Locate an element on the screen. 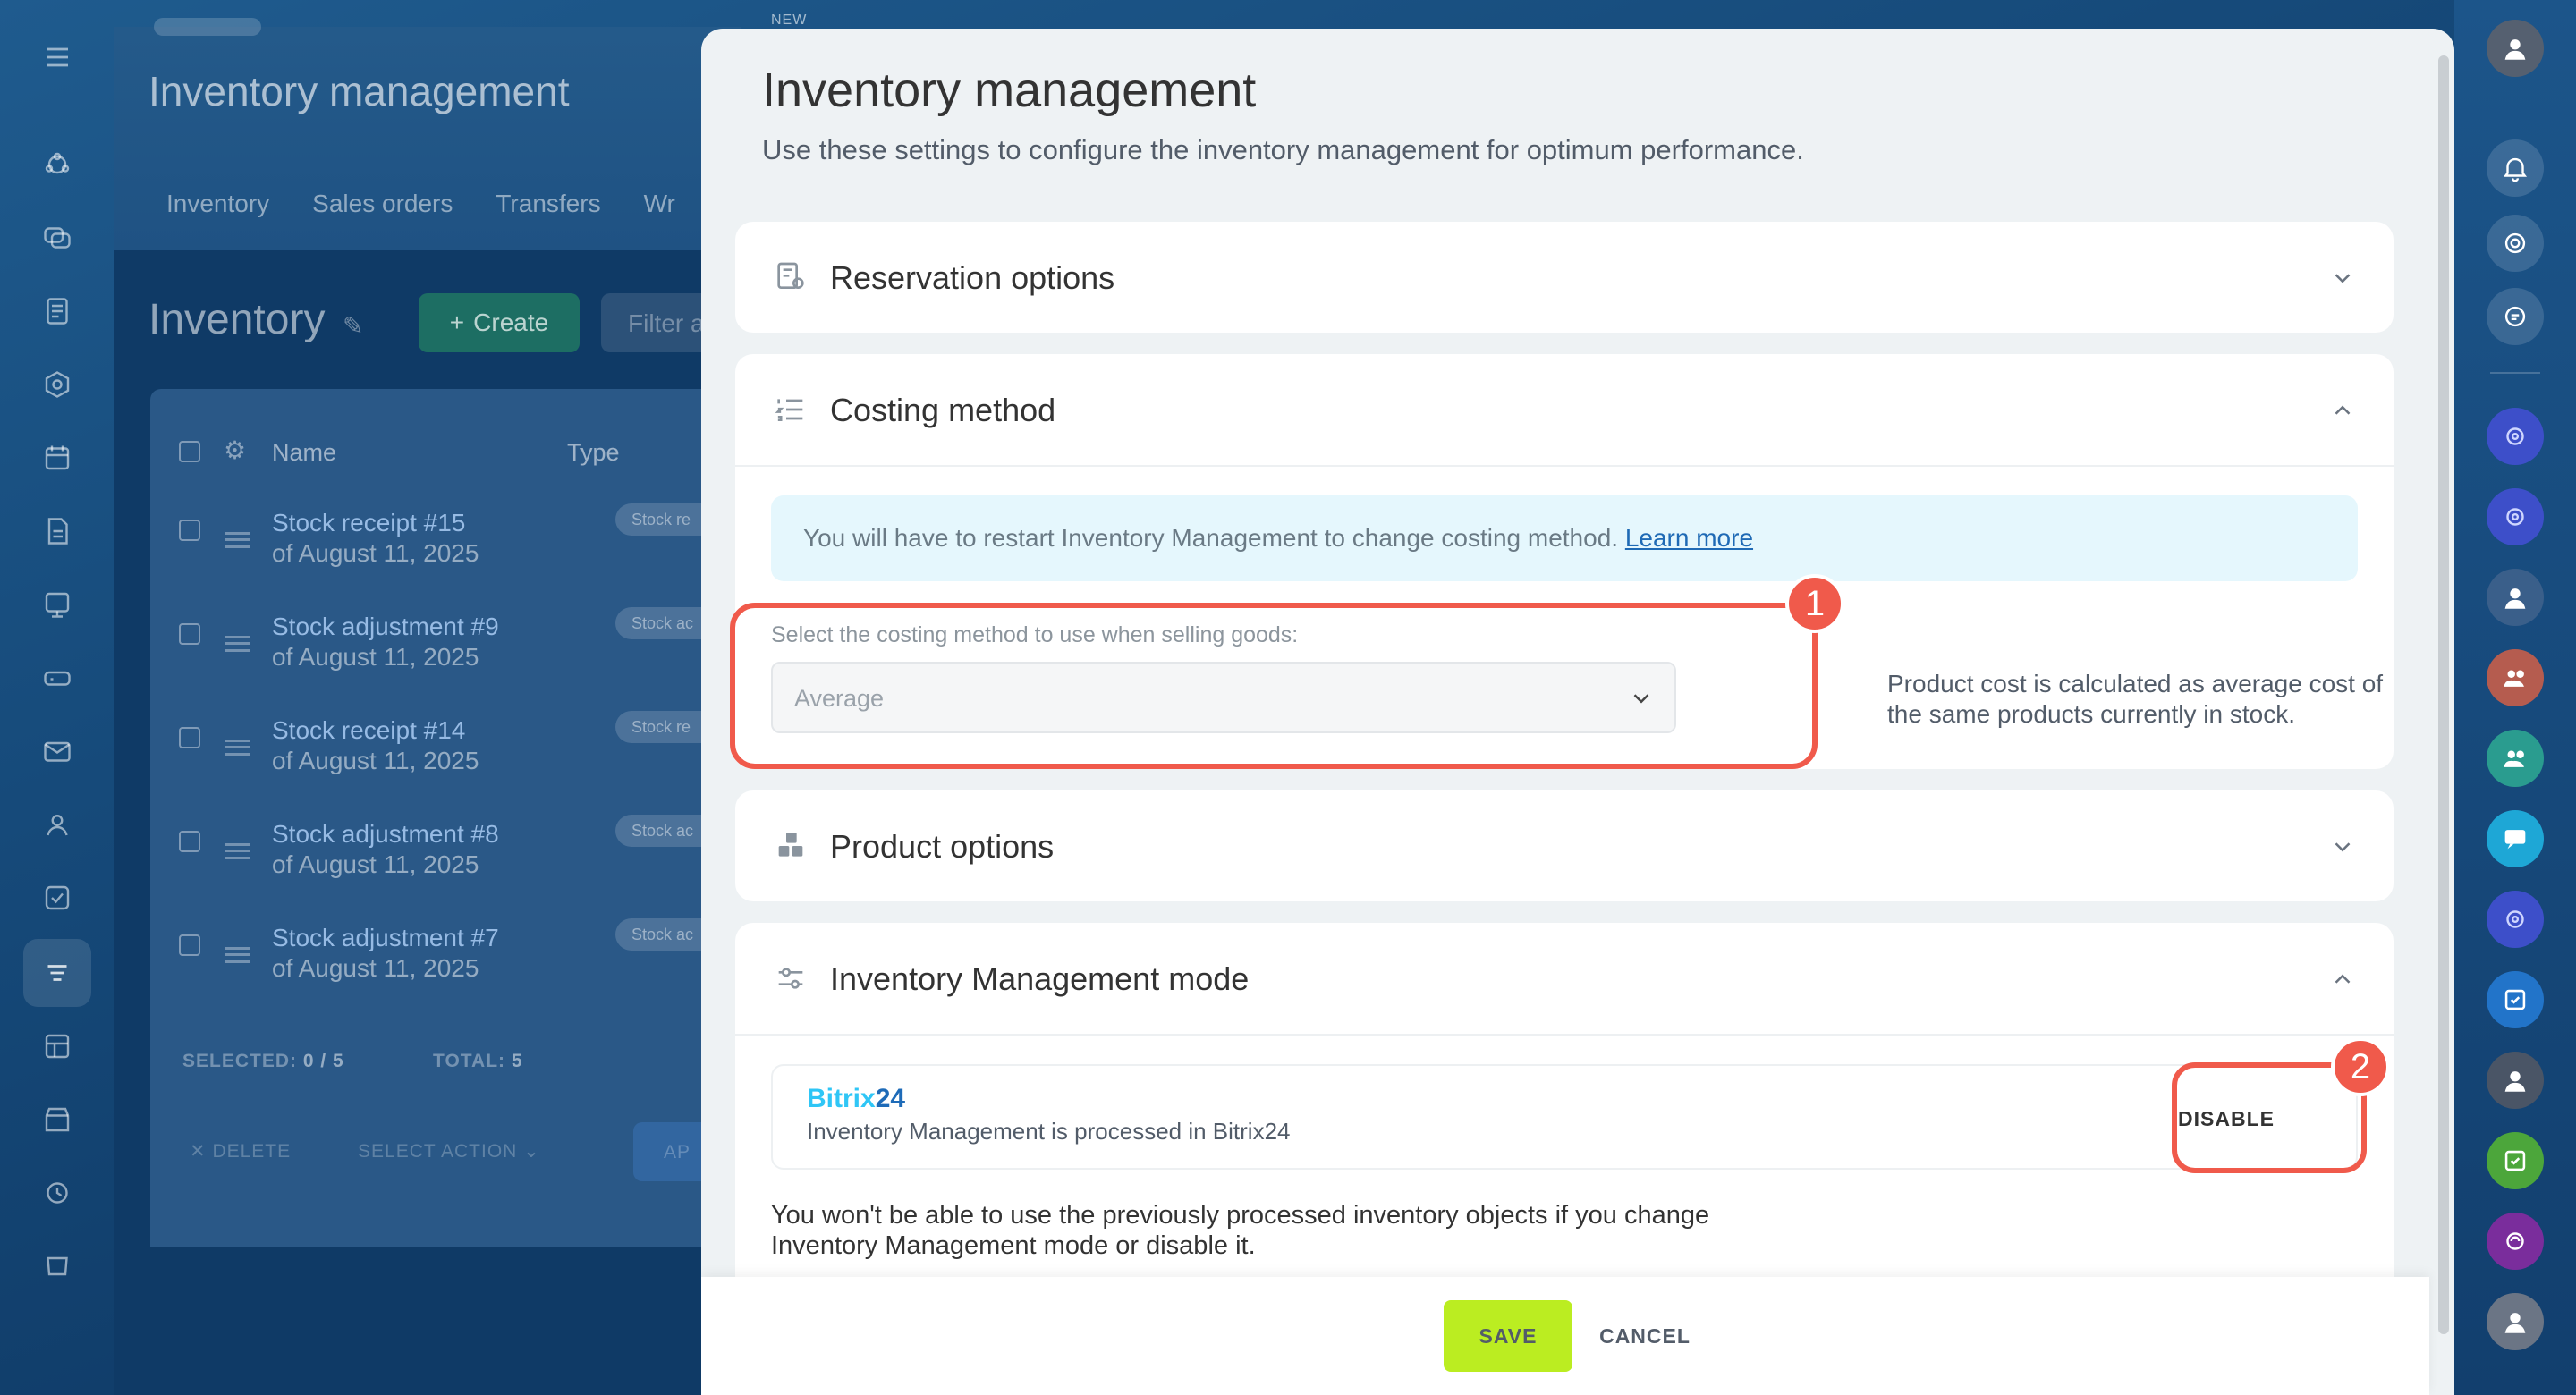  bell-icon is located at coordinates (2515, 168).